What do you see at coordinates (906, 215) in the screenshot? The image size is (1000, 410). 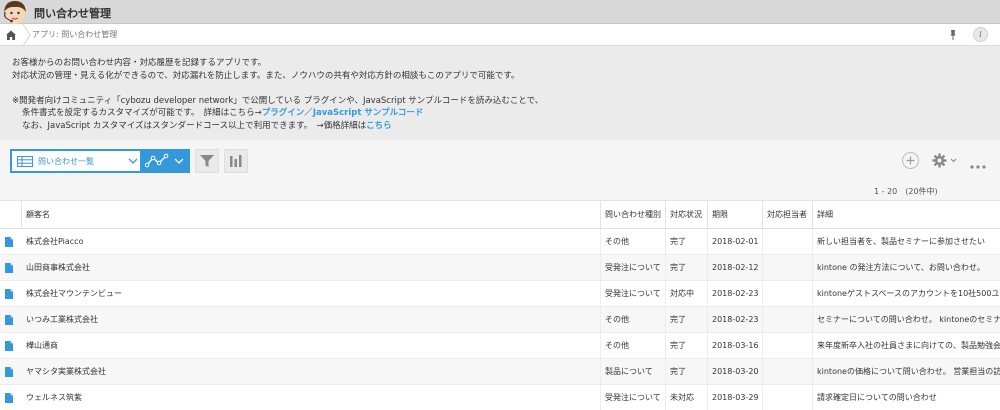 I see `header-detail: 詳細` at bounding box center [906, 215].